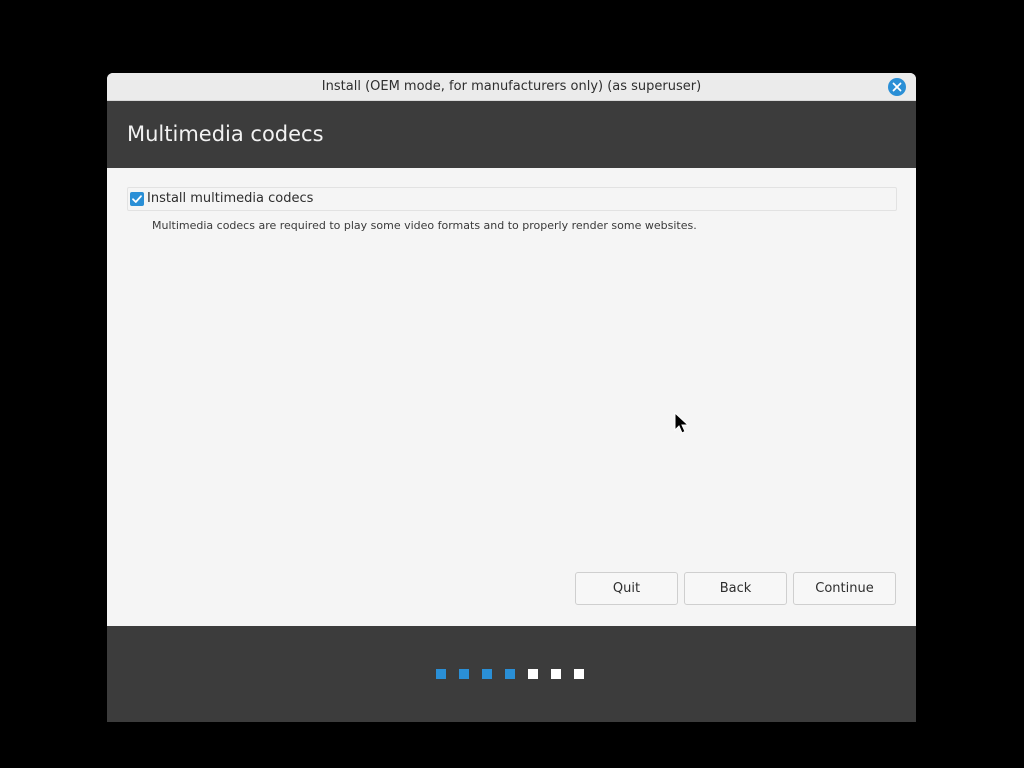 Image resolution: width=1024 pixels, height=768 pixels. I want to click on install-codecs-label: Install multimedia codecs, so click(230, 198).